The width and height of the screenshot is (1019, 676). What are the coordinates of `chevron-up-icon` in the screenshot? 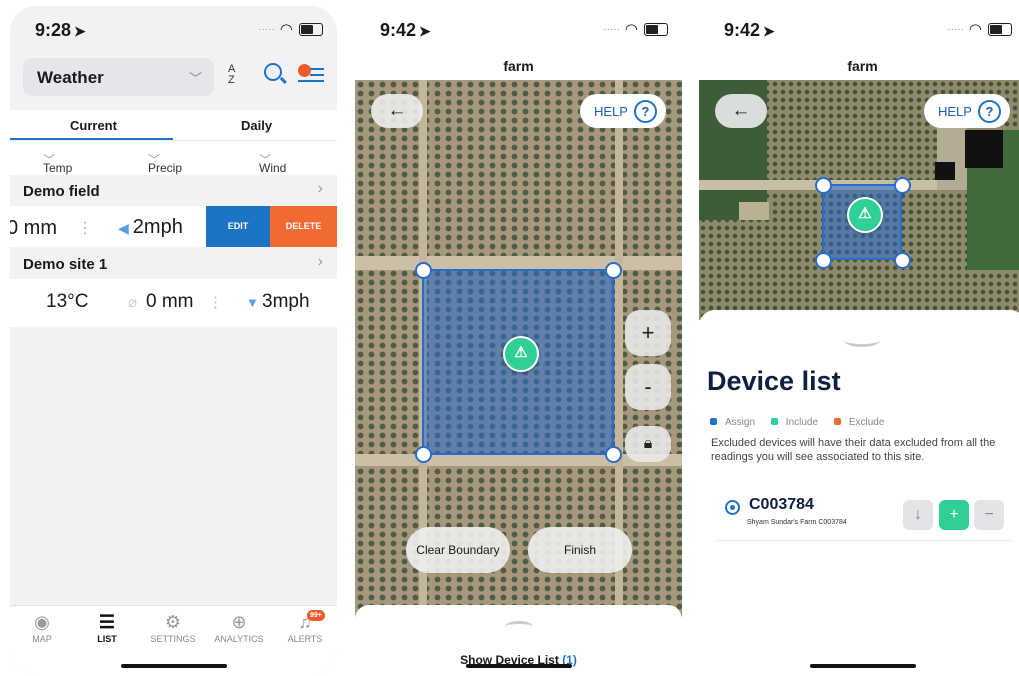 It's located at (519, 626).